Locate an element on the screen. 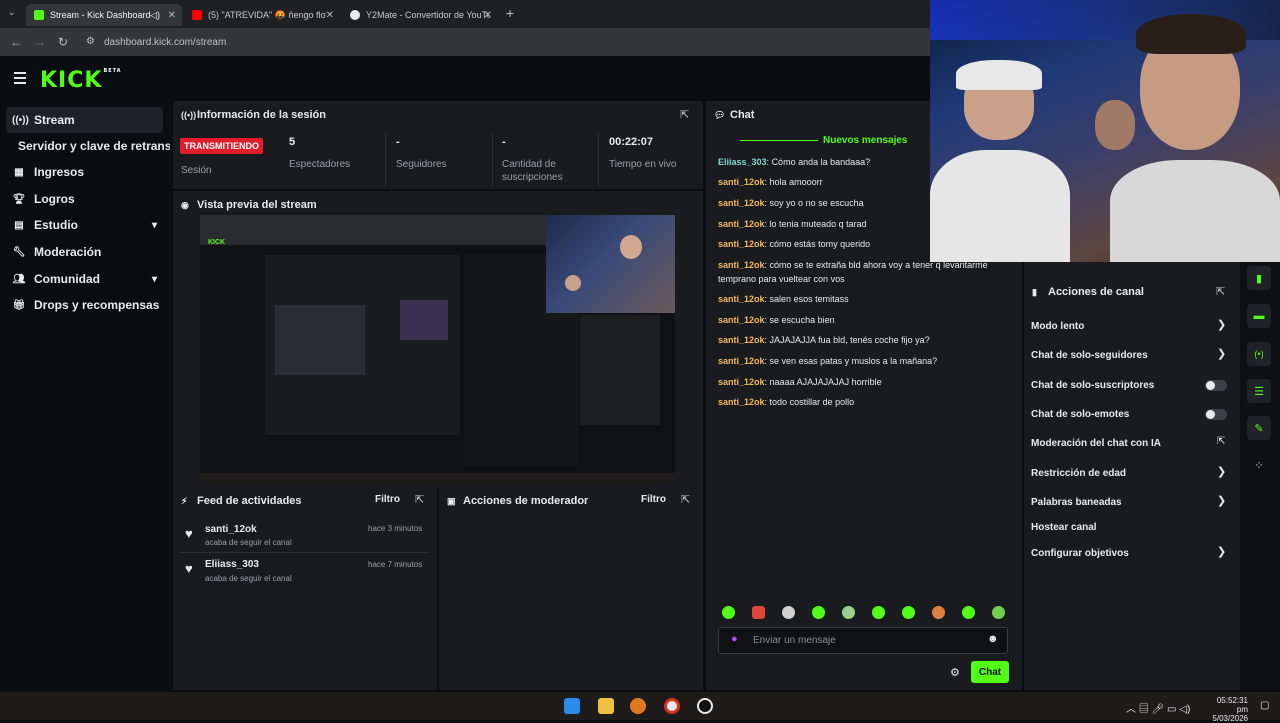  tab-y2mate: Y2Mate - Convertidor de YouTub ✕ is located at coordinates (420, 15).